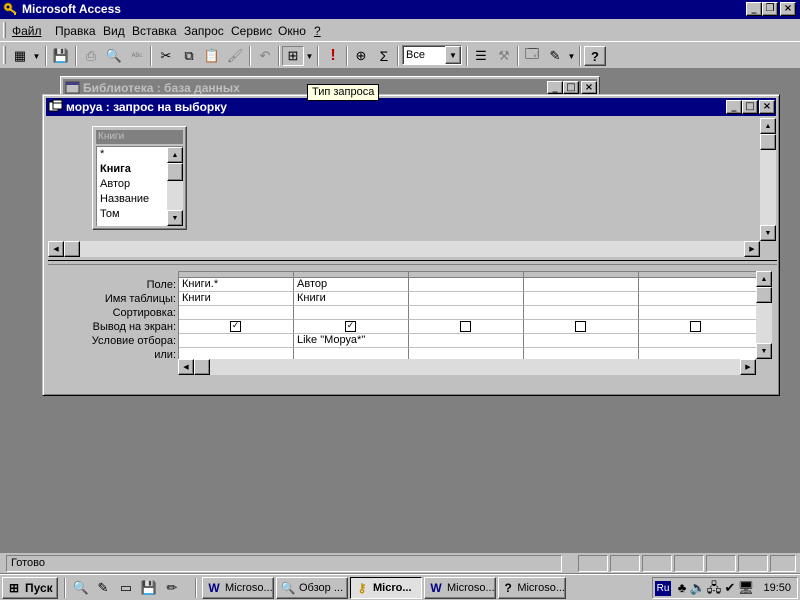 The height and width of the screenshot is (600, 800). What do you see at coordinates (102, 154) in the screenshot?
I see `field-item: *` at bounding box center [102, 154].